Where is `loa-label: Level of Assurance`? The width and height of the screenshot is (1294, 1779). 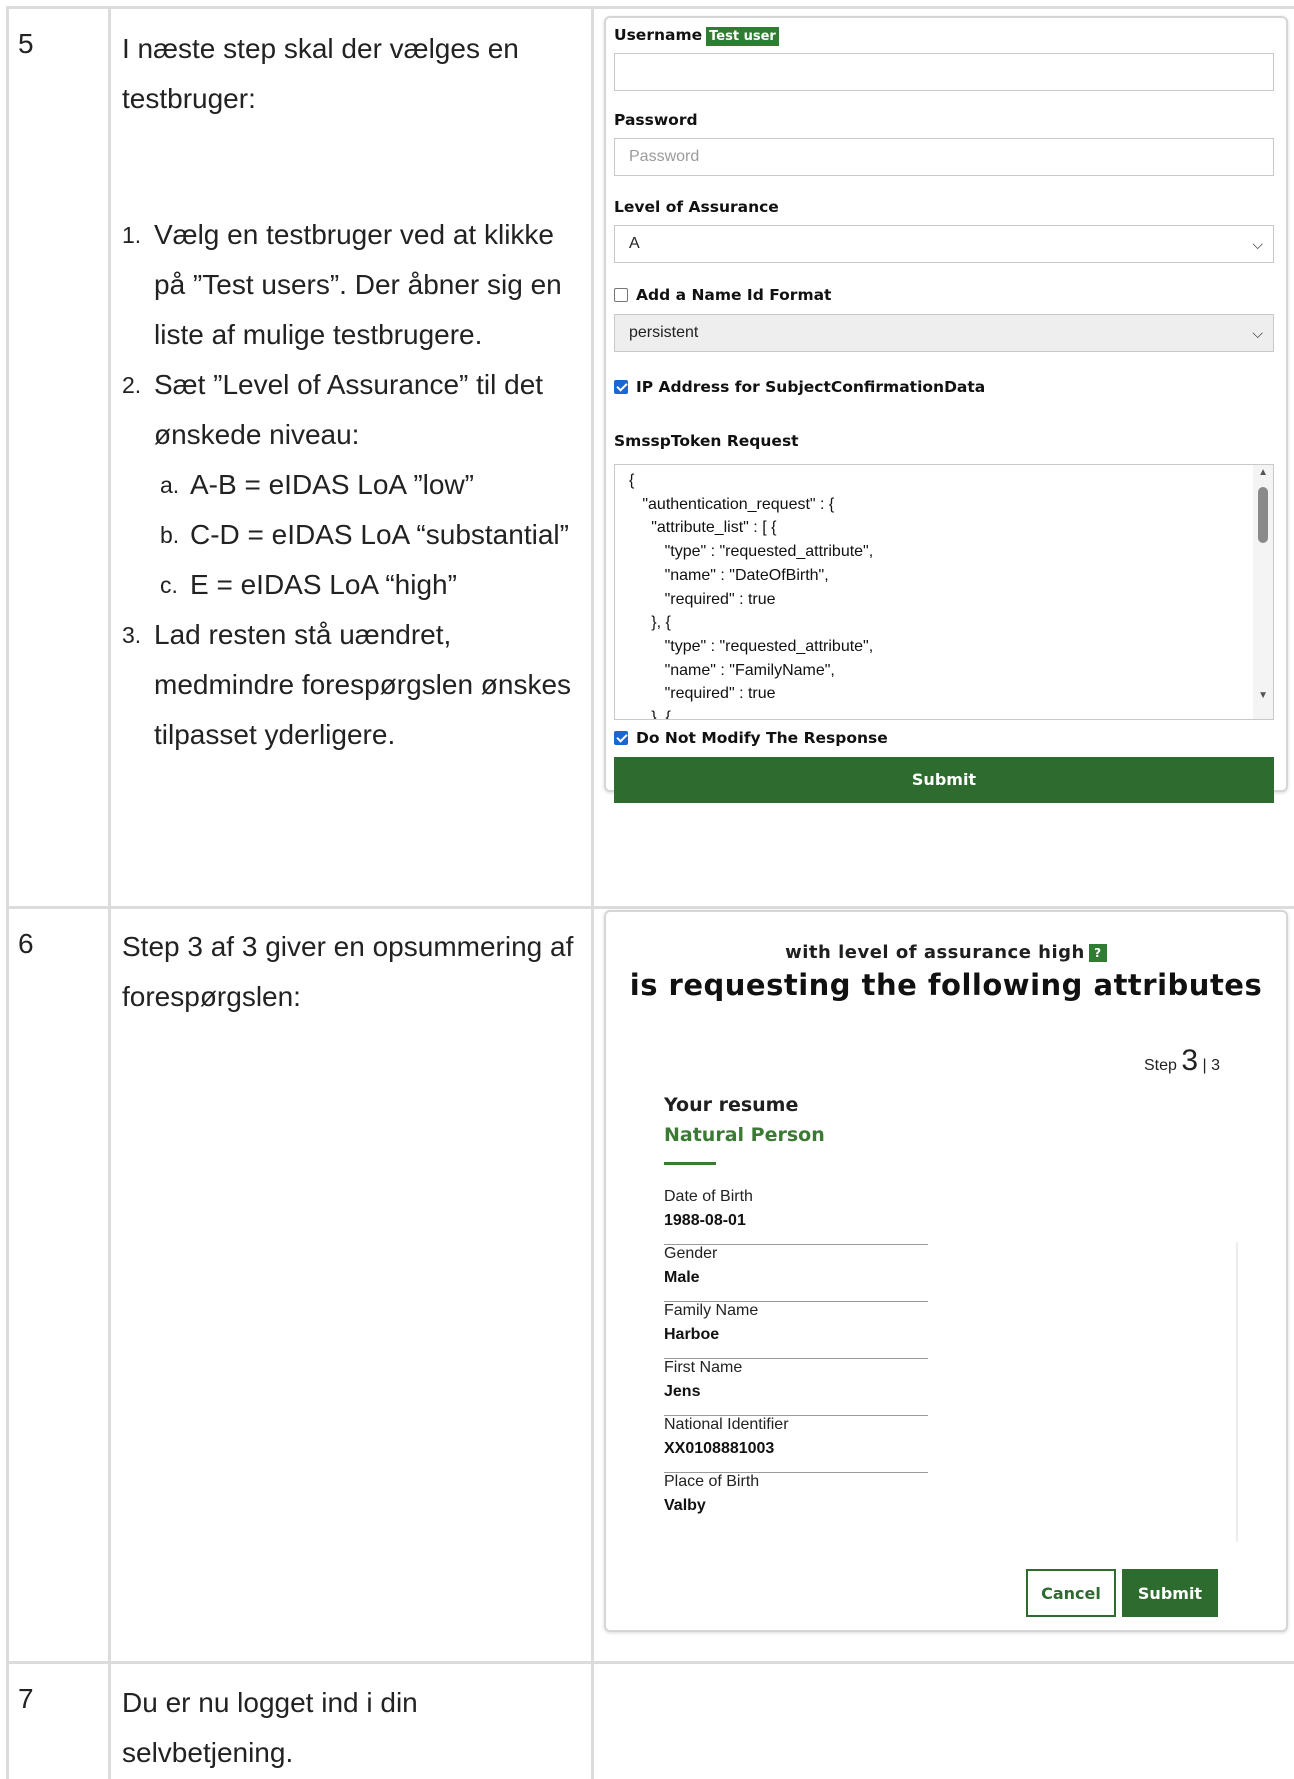
loa-label: Level of Assurance is located at coordinates (696, 207).